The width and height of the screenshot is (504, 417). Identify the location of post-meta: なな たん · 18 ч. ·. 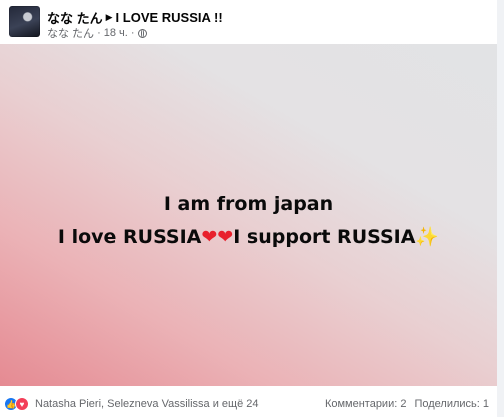
(97, 33).